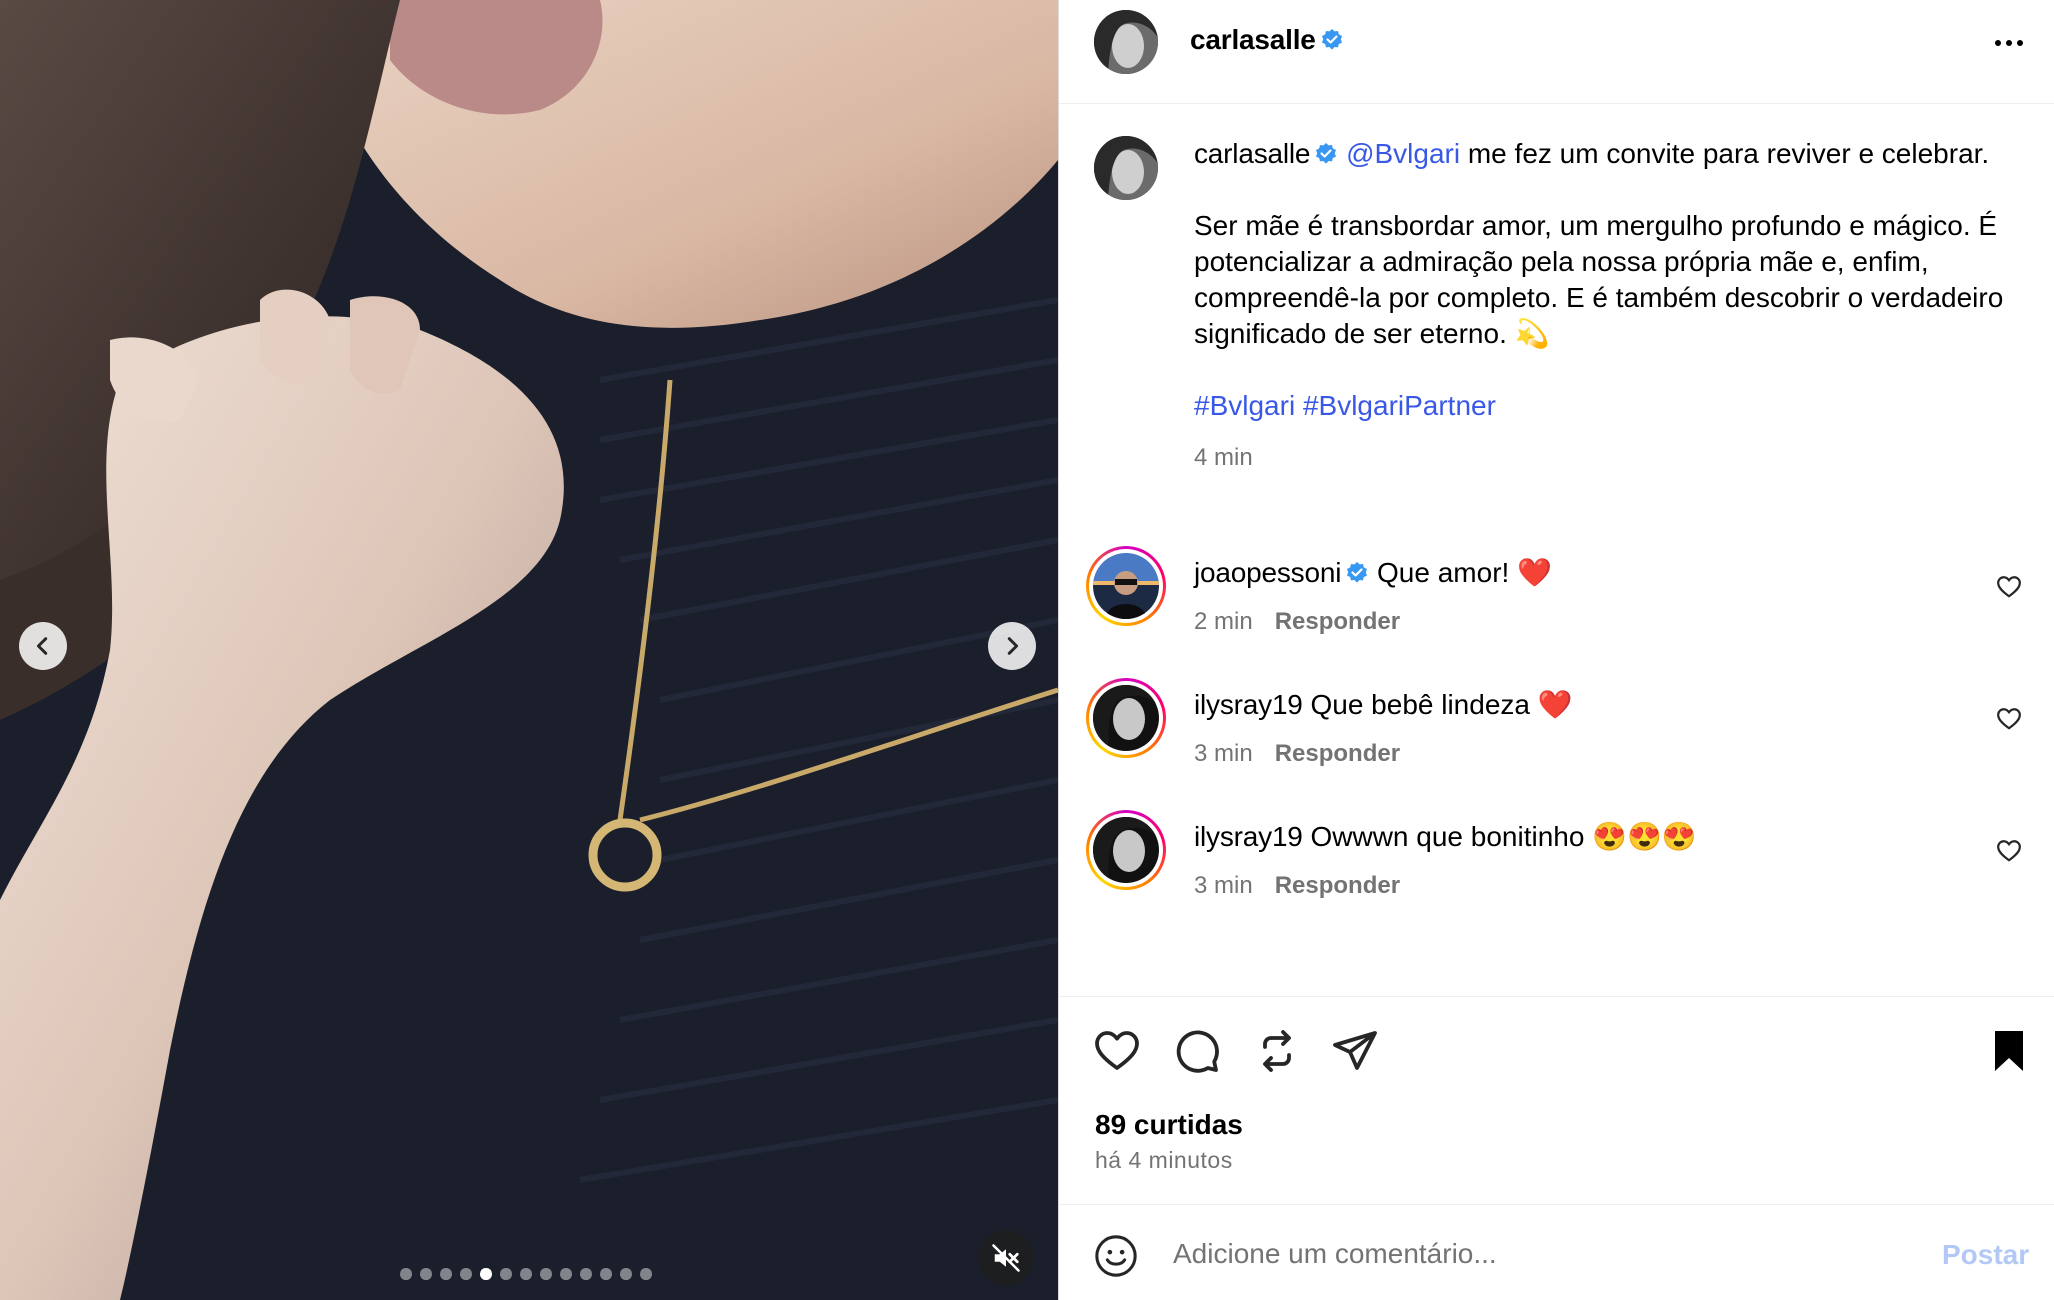 This screenshot has width=2054, height=1300. Describe the element at coordinates (1503, 836) in the screenshot. I see `comment-text: Owwwn que bonitinho 😍😍😍` at that location.